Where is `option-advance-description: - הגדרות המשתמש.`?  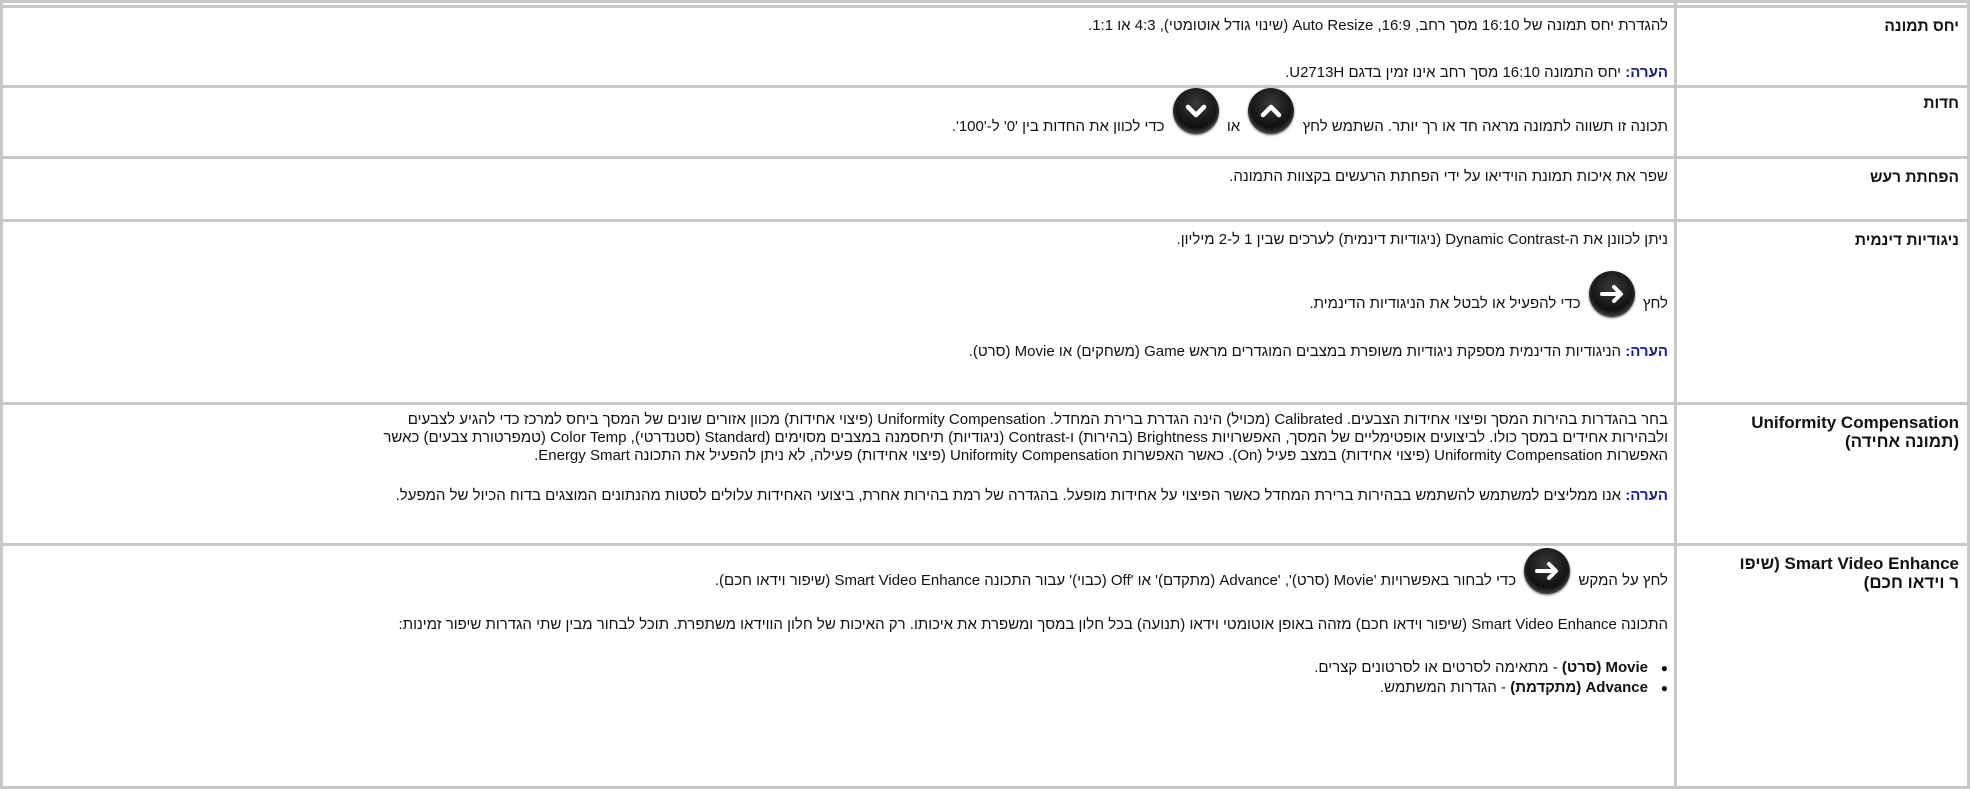
option-advance-description: - הגדרות המשתמש. is located at coordinates (1445, 687).